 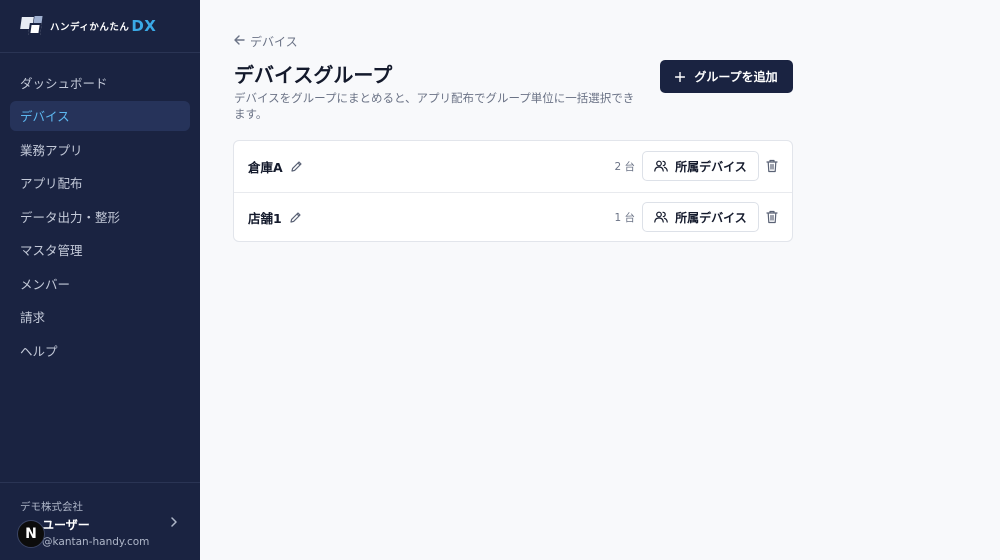 I want to click on brand-name: ハンディかんたん, so click(x=90, y=27).